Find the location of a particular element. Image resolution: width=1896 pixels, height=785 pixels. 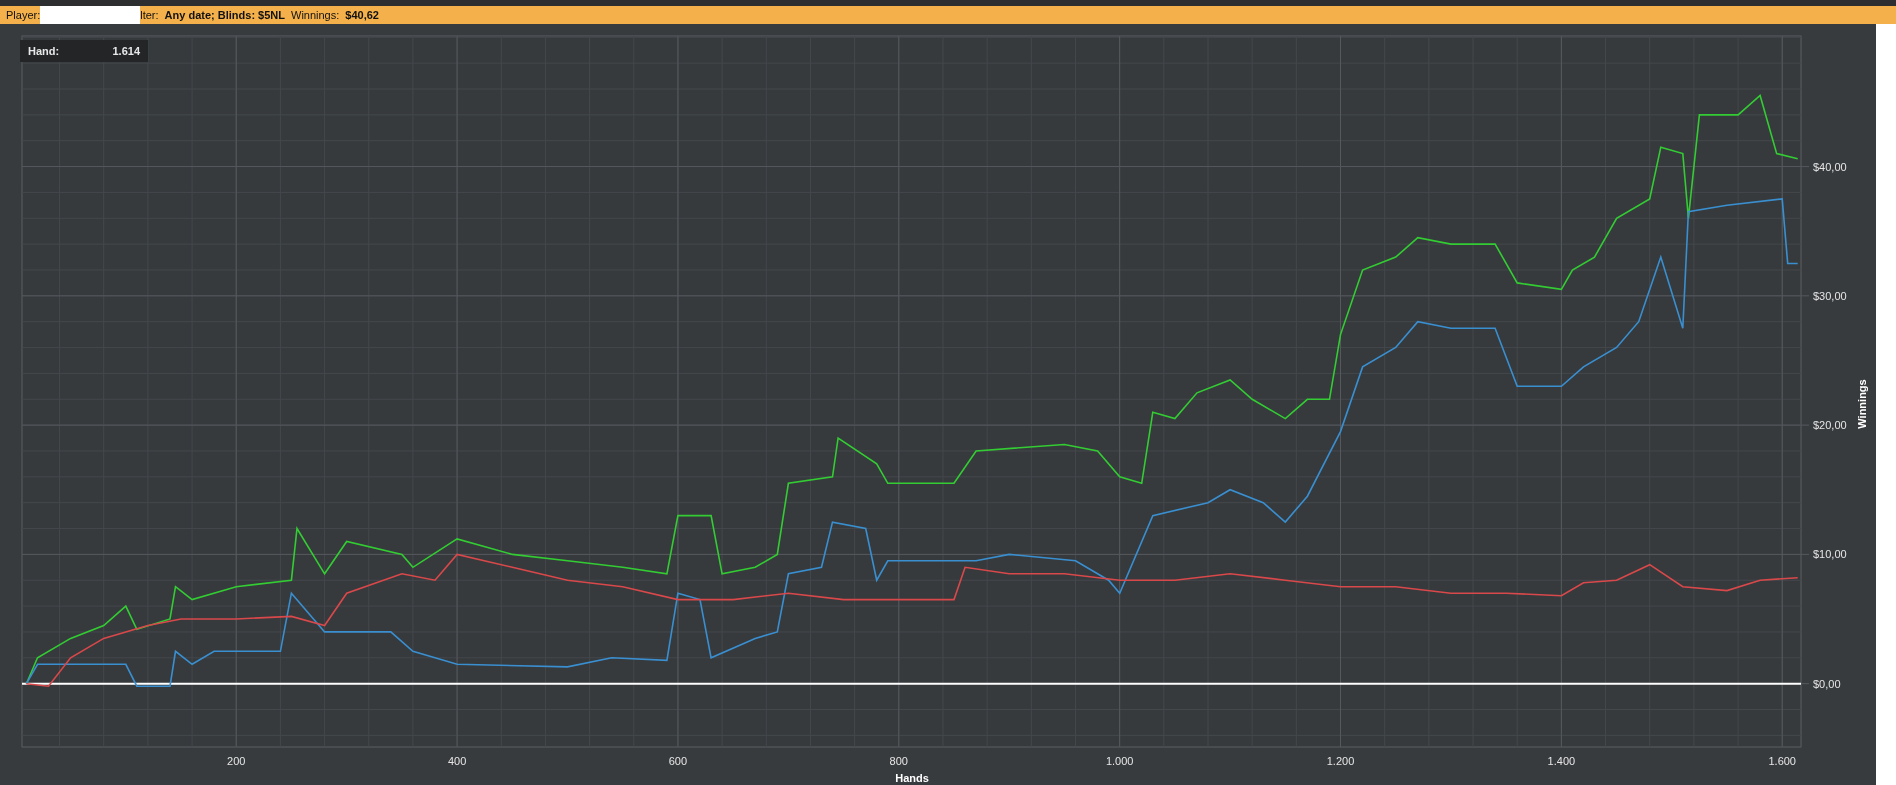

y-tick-label: $30,00 is located at coordinates (1830, 295).